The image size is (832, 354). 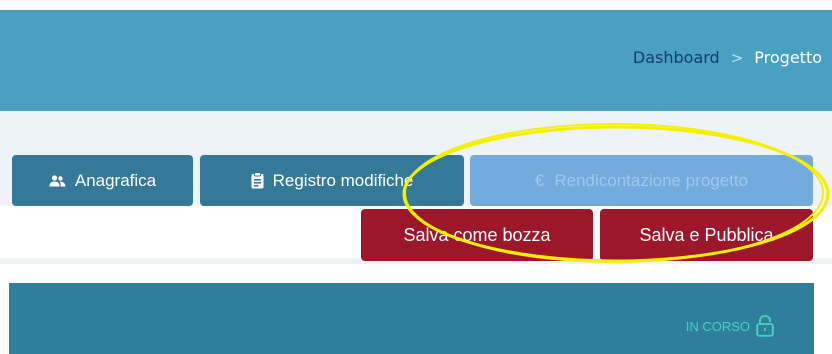 What do you see at coordinates (115, 180) in the screenshot?
I see `anagrafica-label: Anagrafica` at bounding box center [115, 180].